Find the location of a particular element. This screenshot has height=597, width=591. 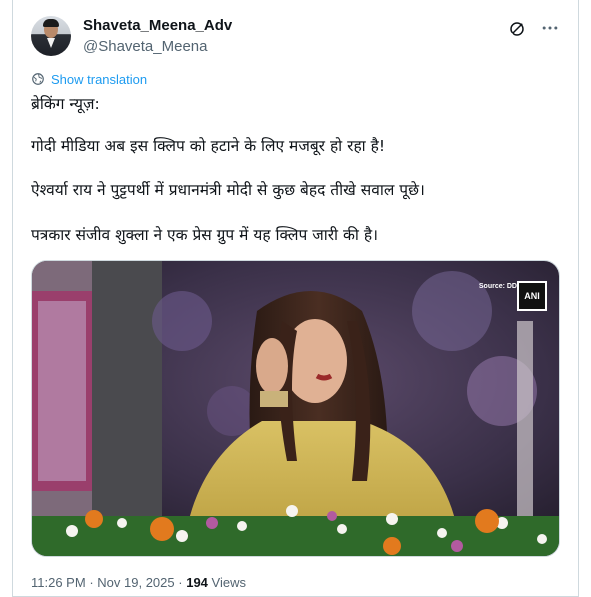

author-handle: @Shaveta_Meena is located at coordinates (145, 46).